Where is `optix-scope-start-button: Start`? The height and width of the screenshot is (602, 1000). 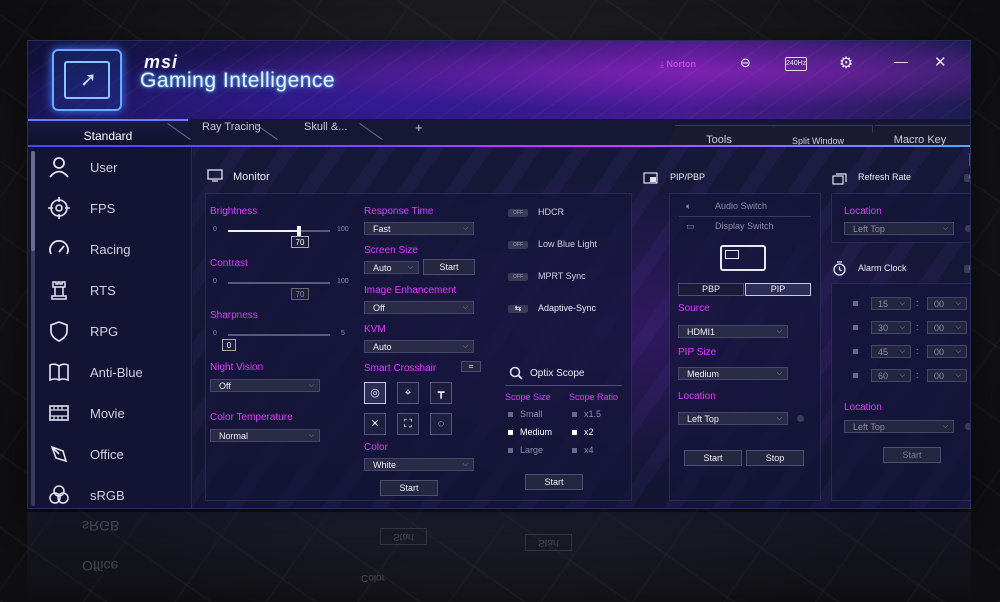 optix-scope-start-button: Start is located at coordinates (554, 482).